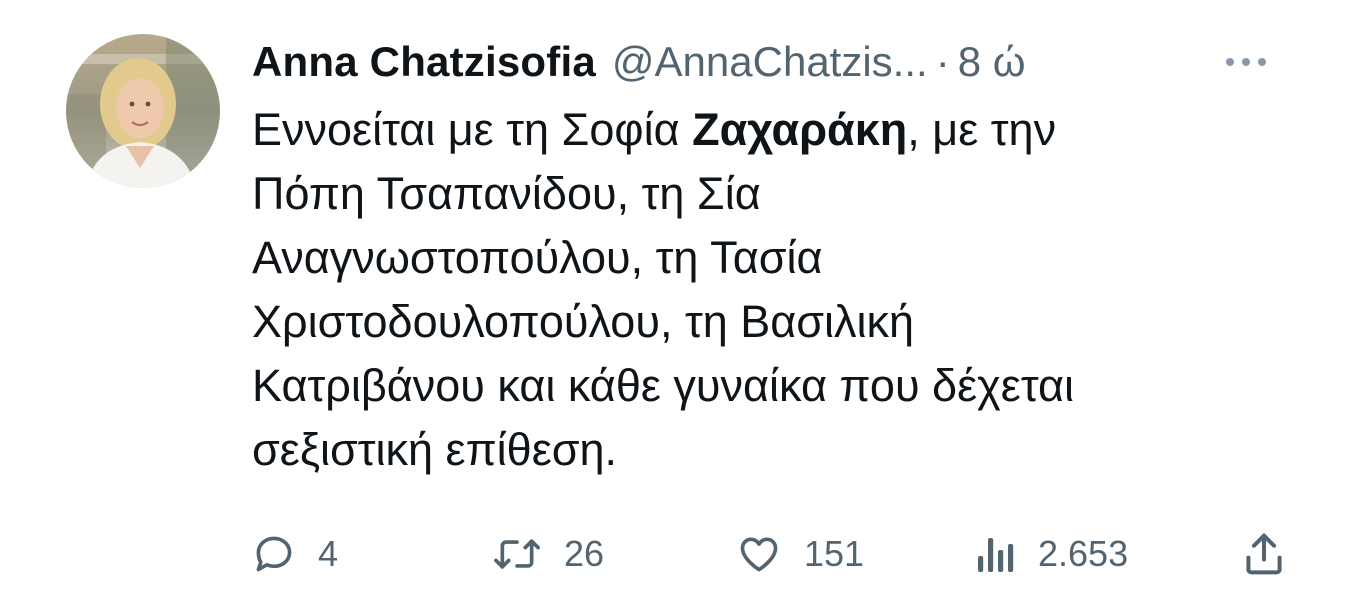  What do you see at coordinates (517, 554) in the screenshot?
I see `retweet-icon` at bounding box center [517, 554].